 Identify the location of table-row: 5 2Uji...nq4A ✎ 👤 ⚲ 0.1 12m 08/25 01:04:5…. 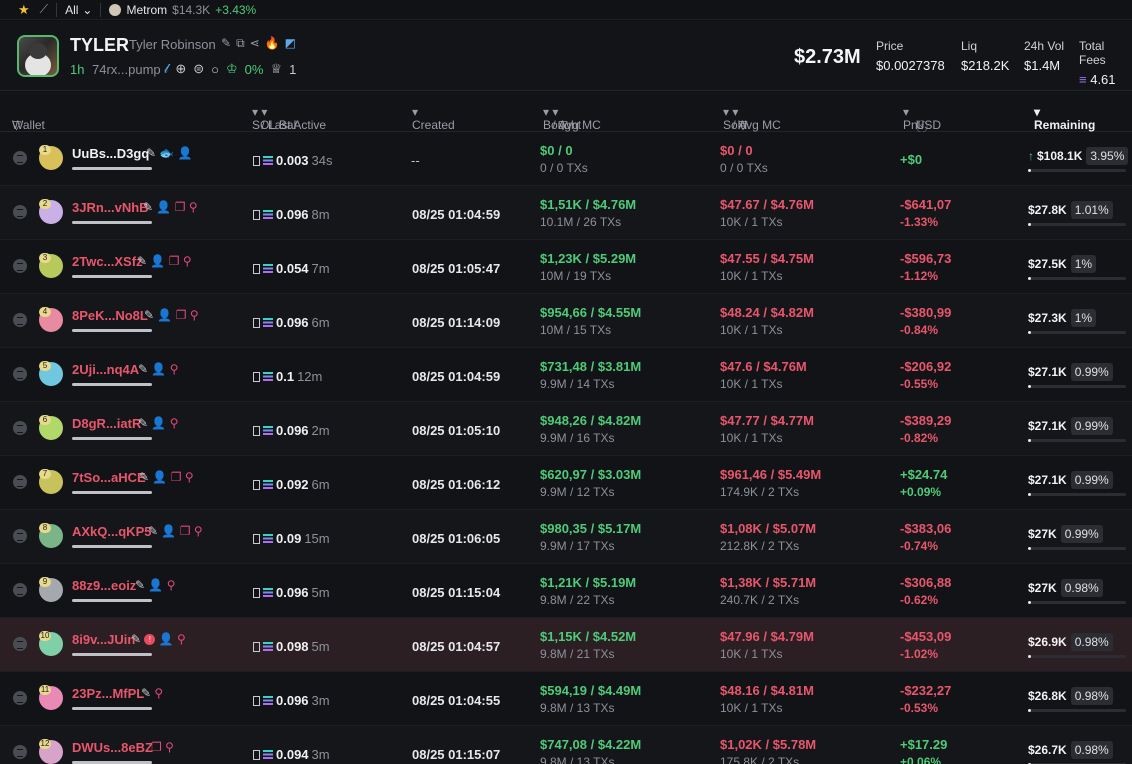
(566, 375).